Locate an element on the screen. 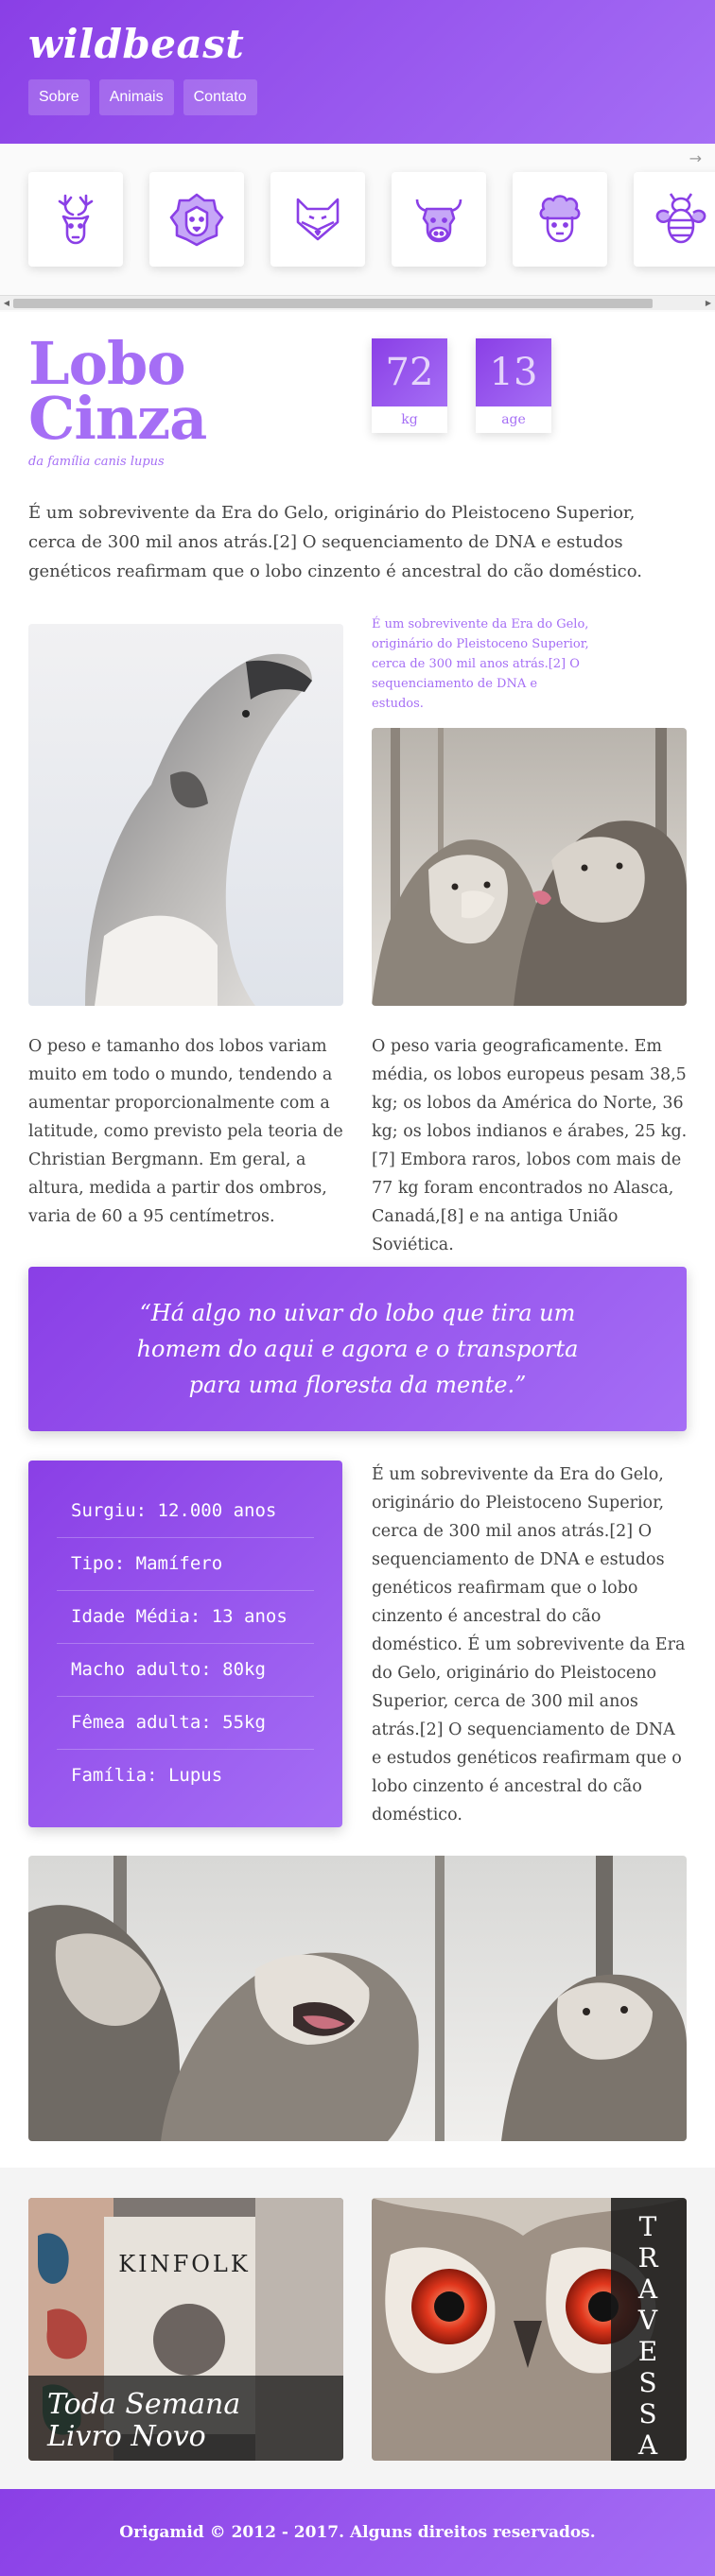 The image size is (715, 2576). owl-tile: T R A V E S S A is located at coordinates (530, 2329).